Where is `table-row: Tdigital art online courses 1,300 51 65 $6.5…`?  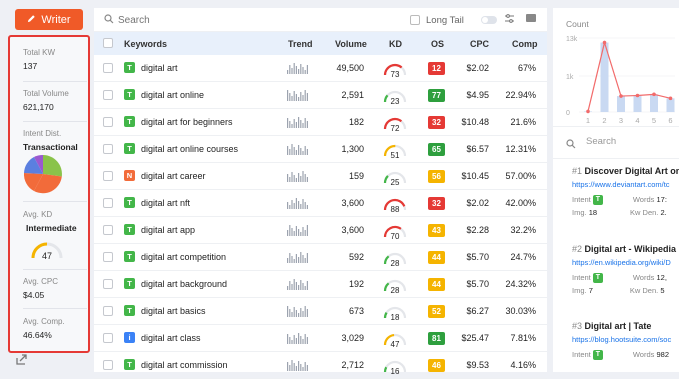
table-row: Tdigital art online courses 1,300 51 65 $6.5… is located at coordinates (320, 149).